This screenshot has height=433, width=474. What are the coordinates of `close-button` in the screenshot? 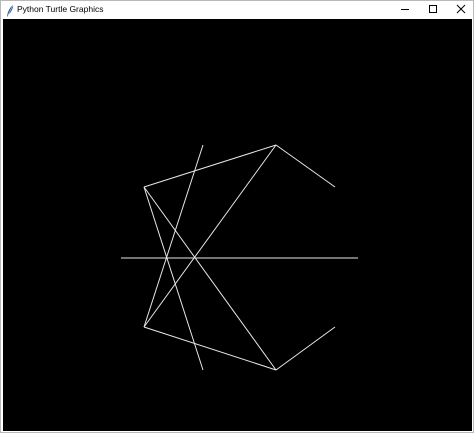 It's located at (460, 9).